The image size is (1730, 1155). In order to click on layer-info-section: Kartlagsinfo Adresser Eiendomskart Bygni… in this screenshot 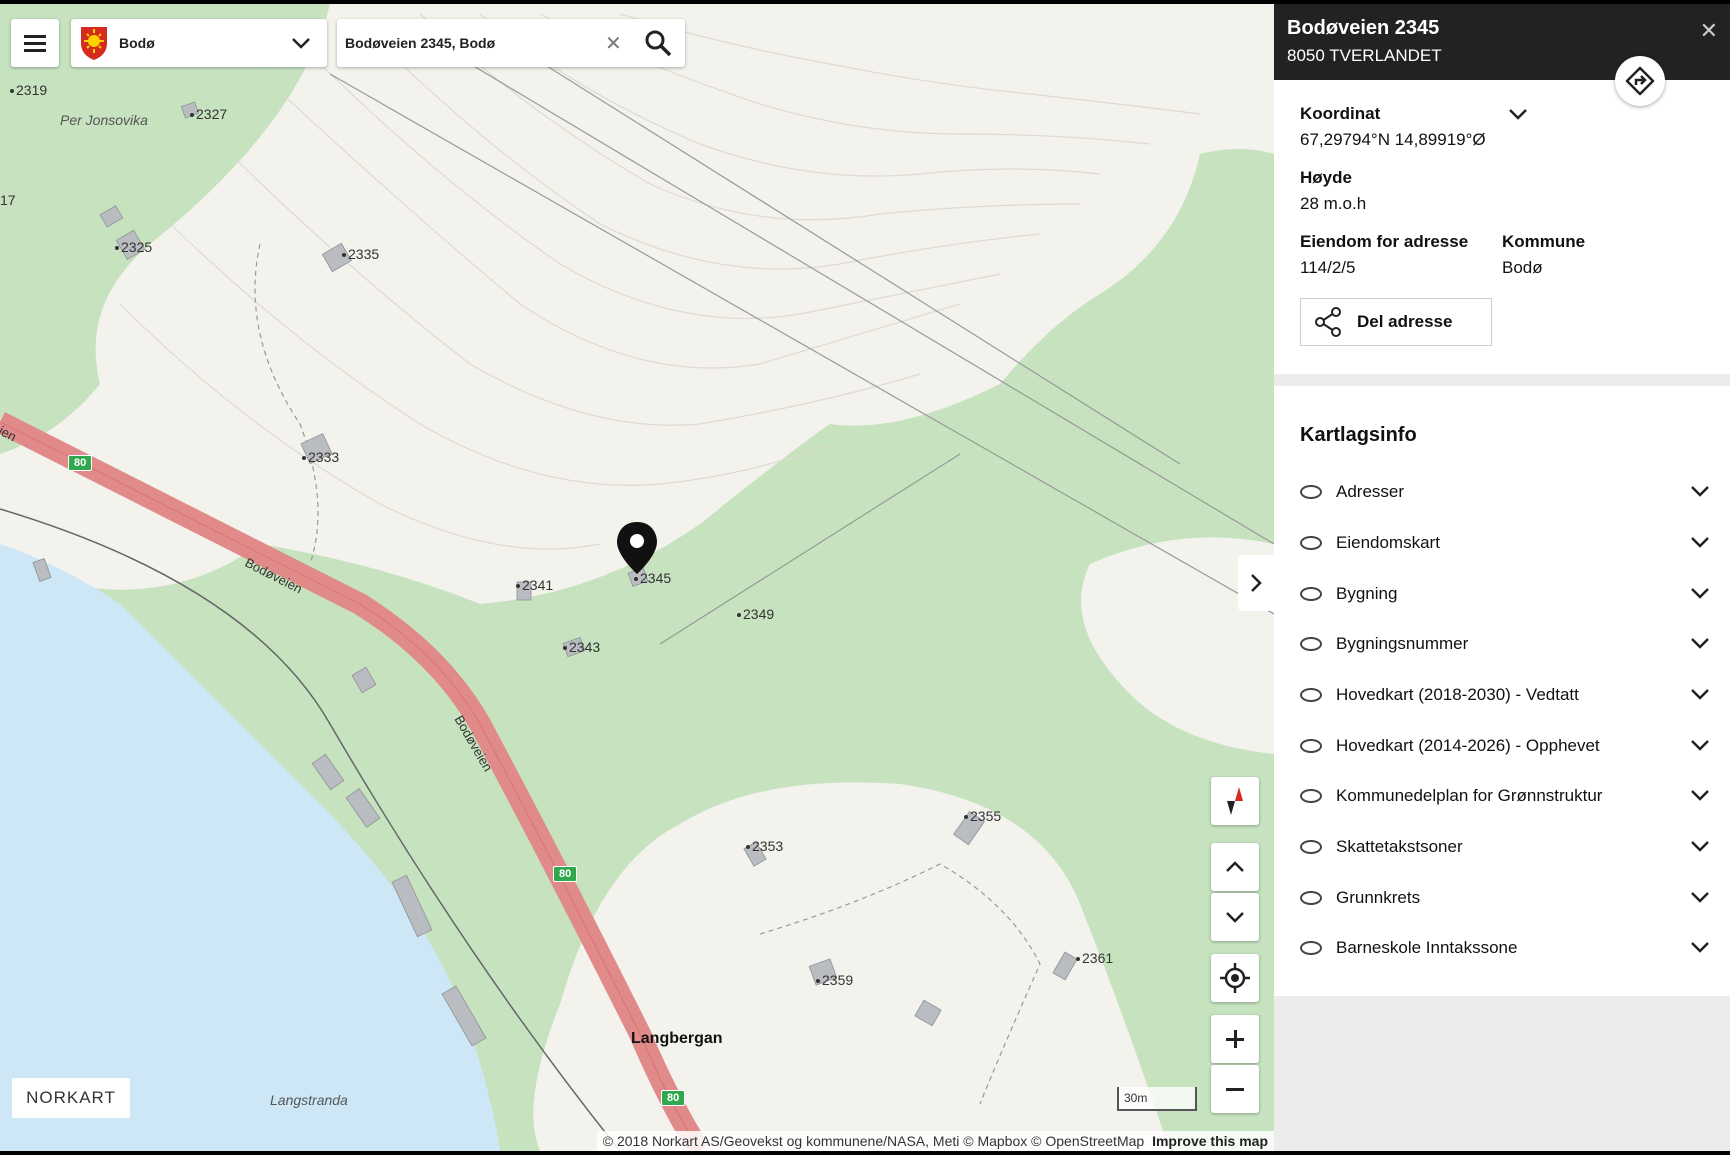, I will do `click(1502, 691)`.